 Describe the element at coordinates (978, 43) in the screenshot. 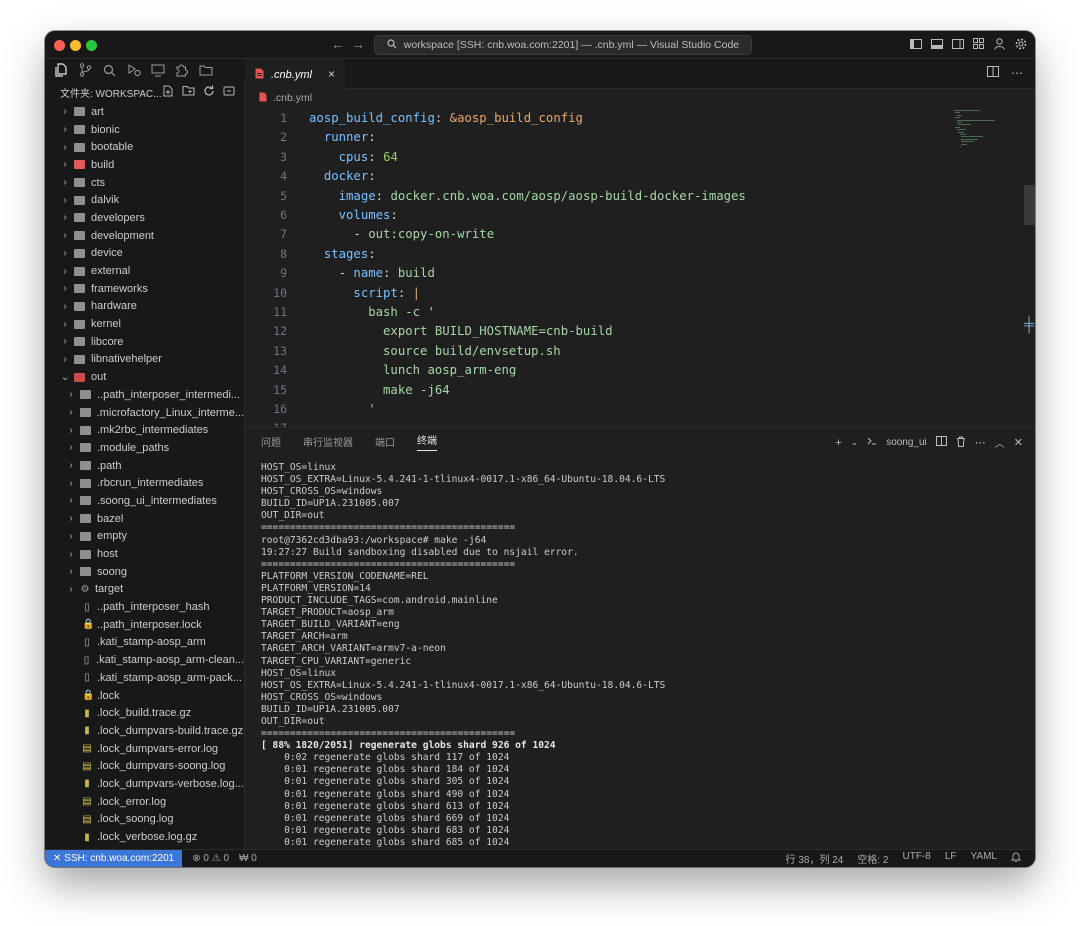

I see `customize-layout-icon` at that location.